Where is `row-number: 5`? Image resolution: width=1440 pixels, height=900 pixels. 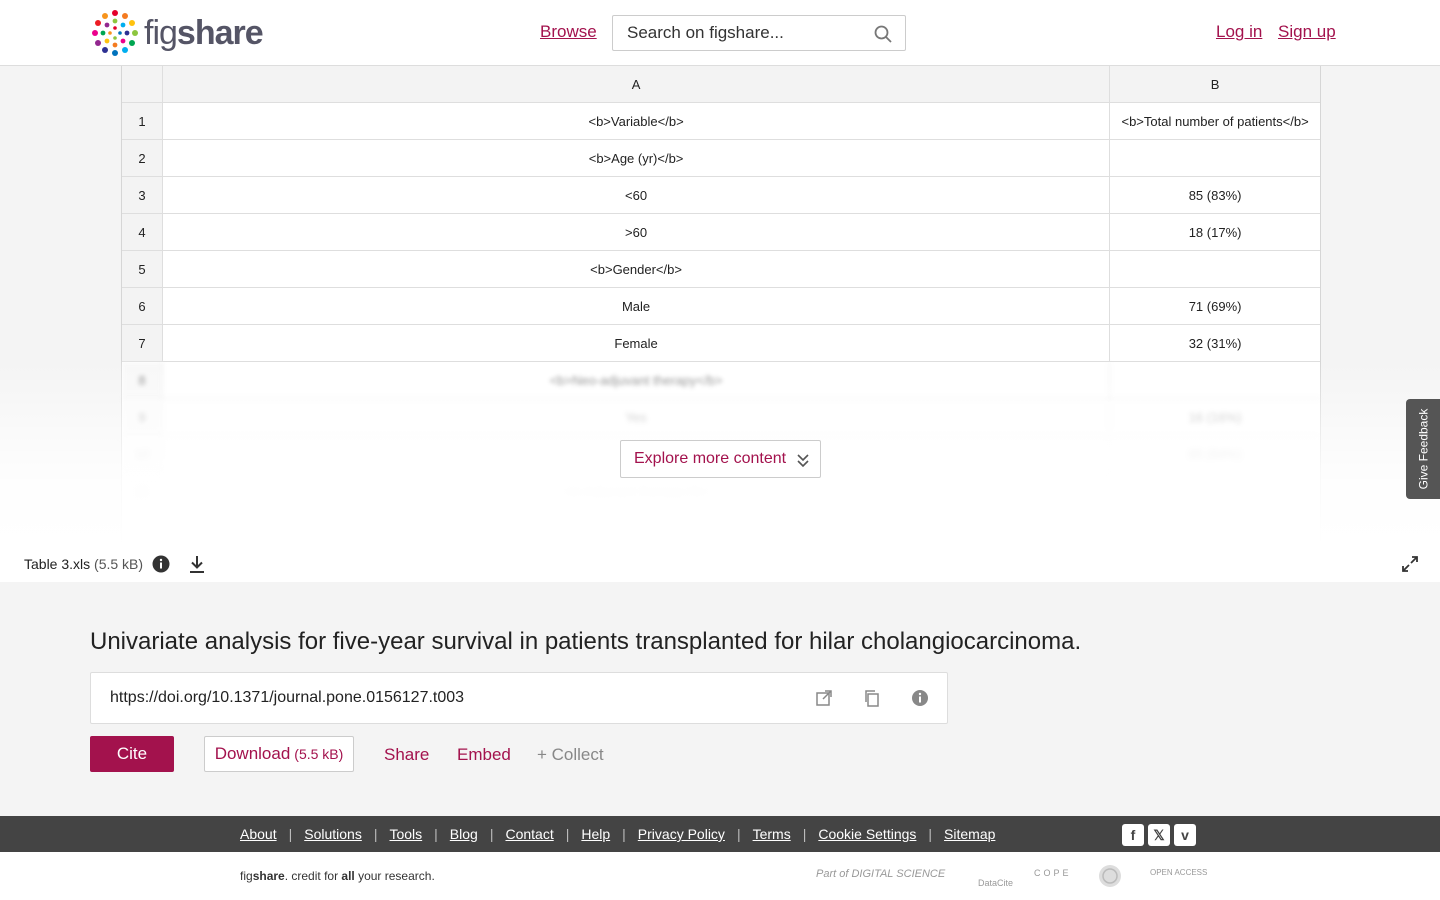
row-number: 5 is located at coordinates (142, 269).